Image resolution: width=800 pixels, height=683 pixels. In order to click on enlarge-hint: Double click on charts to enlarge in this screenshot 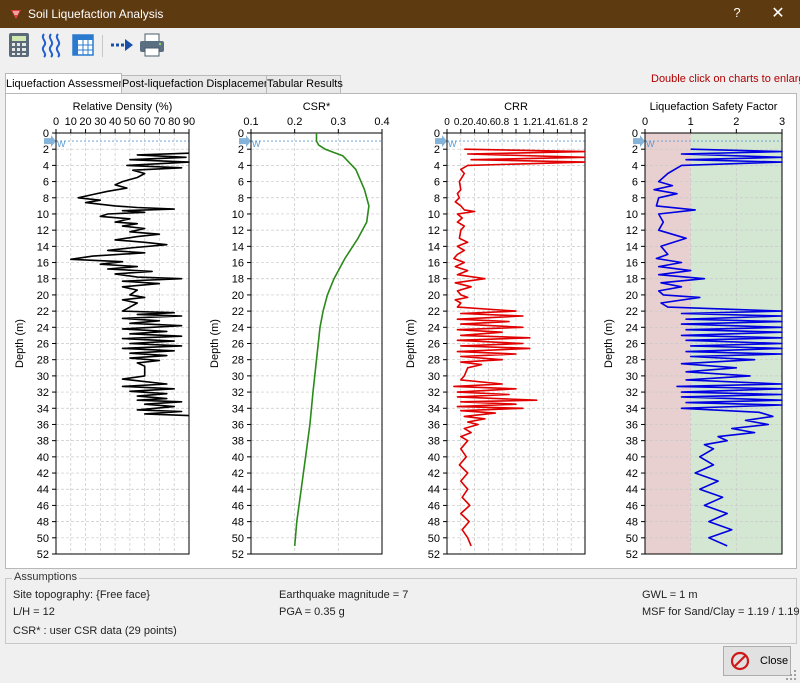, I will do `click(725, 79)`.